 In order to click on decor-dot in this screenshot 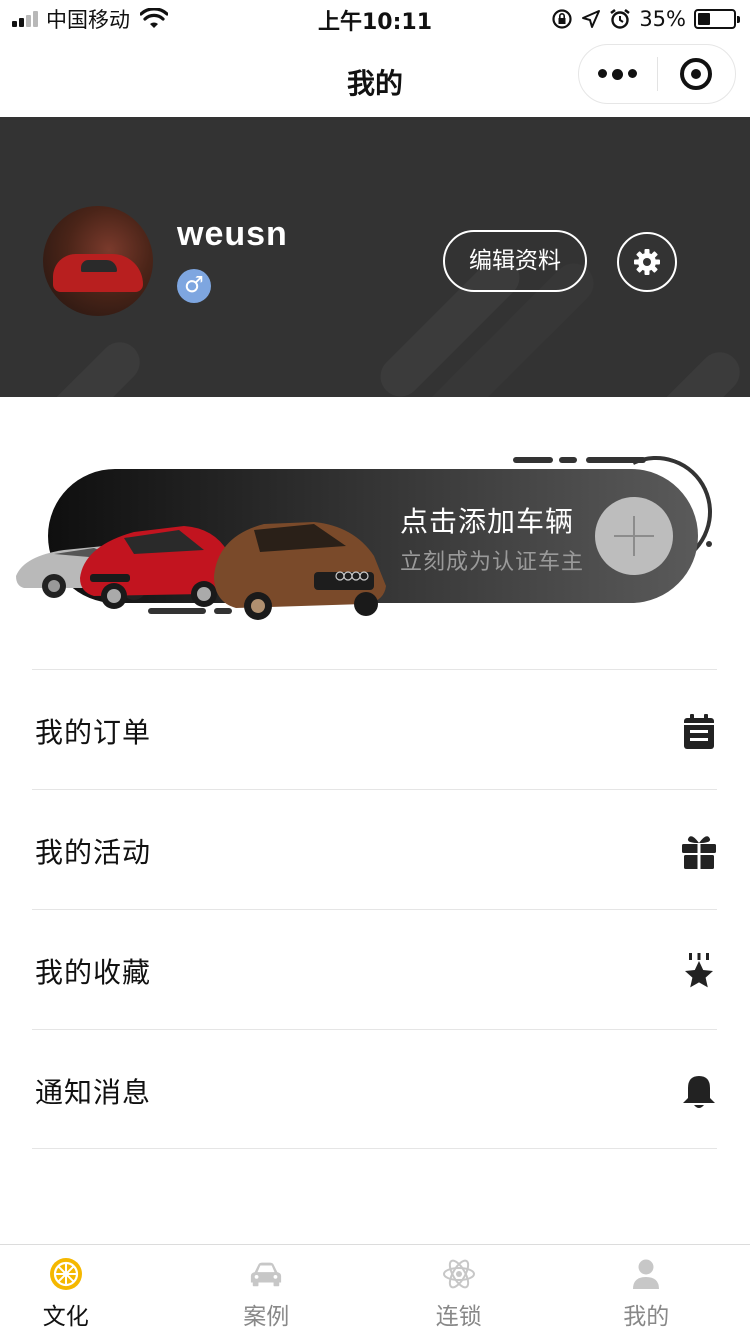, I will do `click(709, 544)`.